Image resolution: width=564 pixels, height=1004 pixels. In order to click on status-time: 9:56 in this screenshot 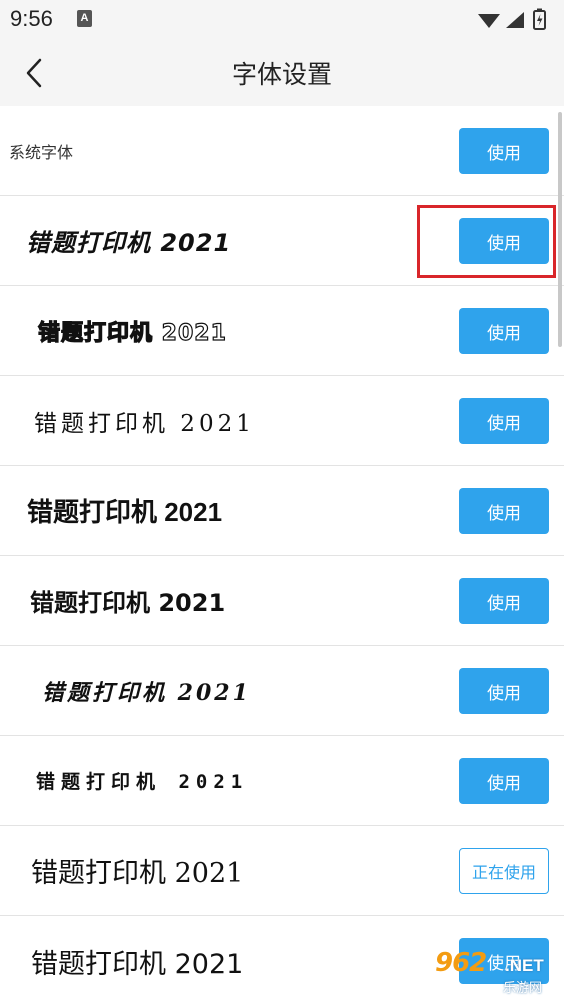, I will do `click(31, 18)`.